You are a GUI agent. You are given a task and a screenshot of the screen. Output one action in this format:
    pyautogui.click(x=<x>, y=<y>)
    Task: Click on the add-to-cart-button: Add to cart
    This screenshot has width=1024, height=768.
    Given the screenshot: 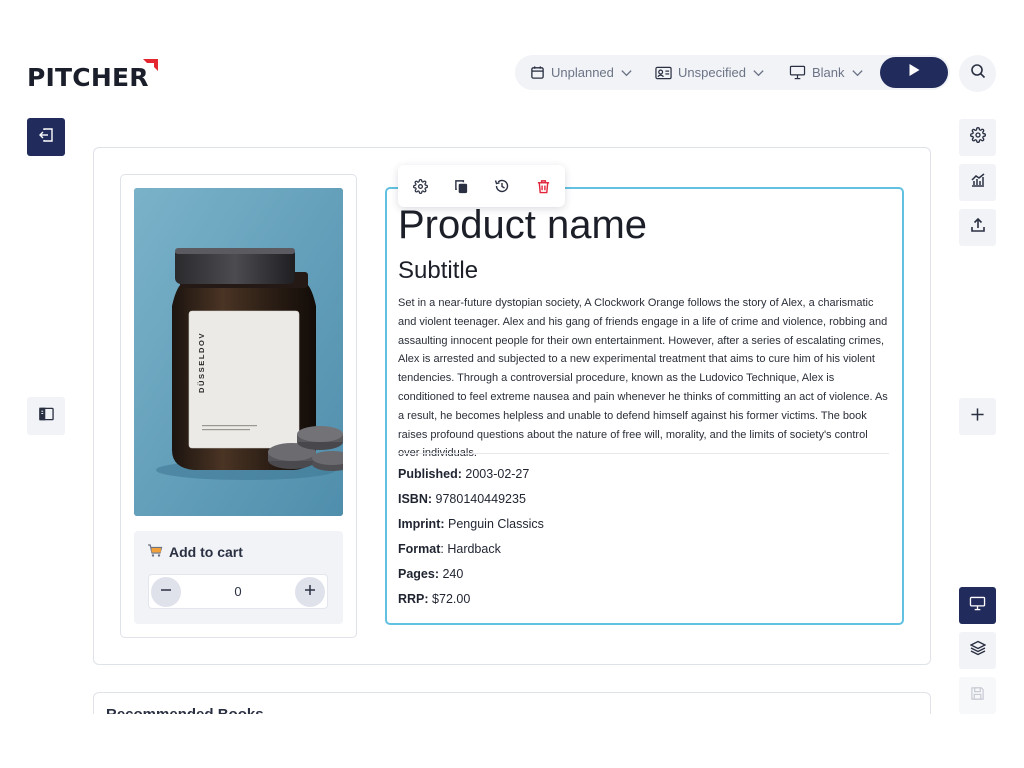 What is the action you would take?
    pyautogui.click(x=195, y=552)
    